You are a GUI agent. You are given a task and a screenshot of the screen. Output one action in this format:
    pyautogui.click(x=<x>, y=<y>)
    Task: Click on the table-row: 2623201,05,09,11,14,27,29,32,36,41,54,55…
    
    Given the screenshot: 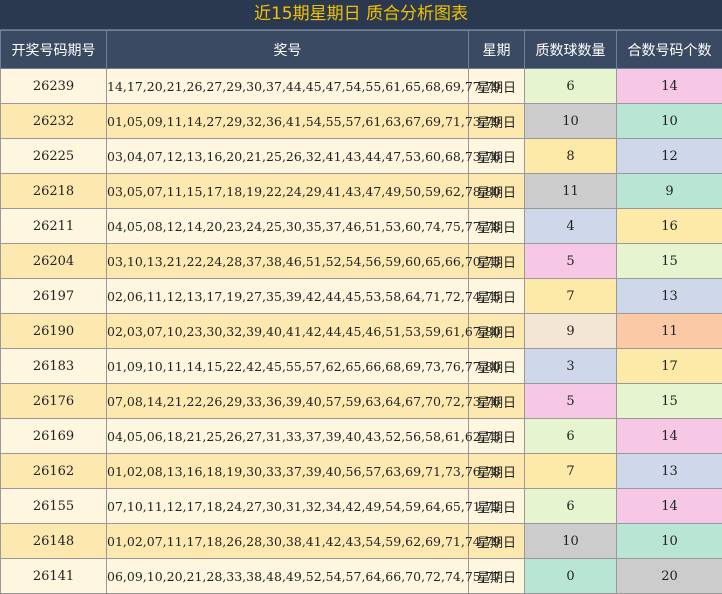 What is the action you would take?
    pyautogui.click(x=361, y=121)
    